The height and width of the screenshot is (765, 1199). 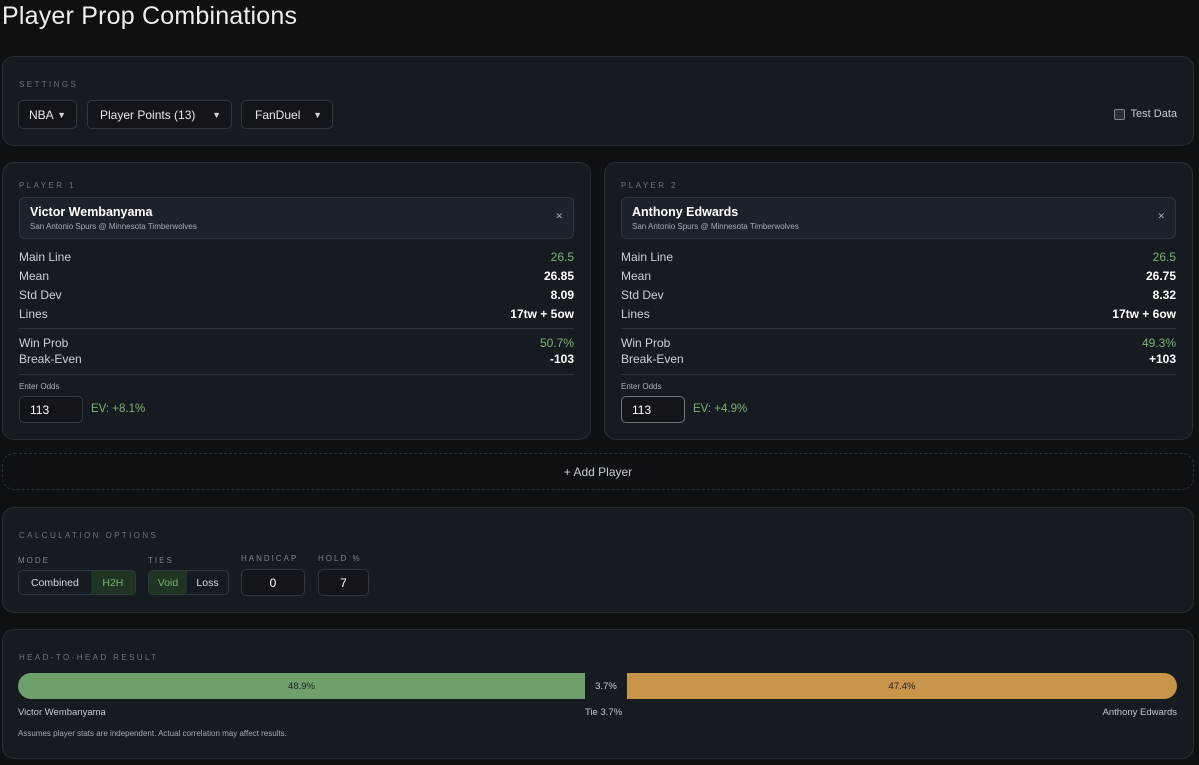 I want to click on player-2-name: Anthony Edwards, so click(x=685, y=212).